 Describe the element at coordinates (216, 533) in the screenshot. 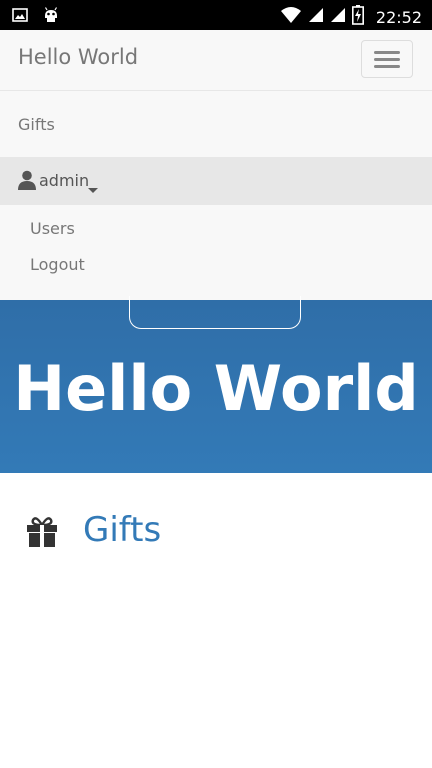

I see `gifts-section: Gifts` at that location.